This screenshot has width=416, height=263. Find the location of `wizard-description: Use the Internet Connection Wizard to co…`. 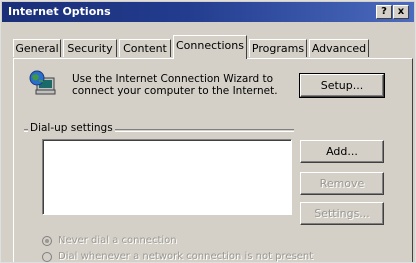

wizard-description: Use the Internet Connection Wizard to co… is located at coordinates (175, 85).